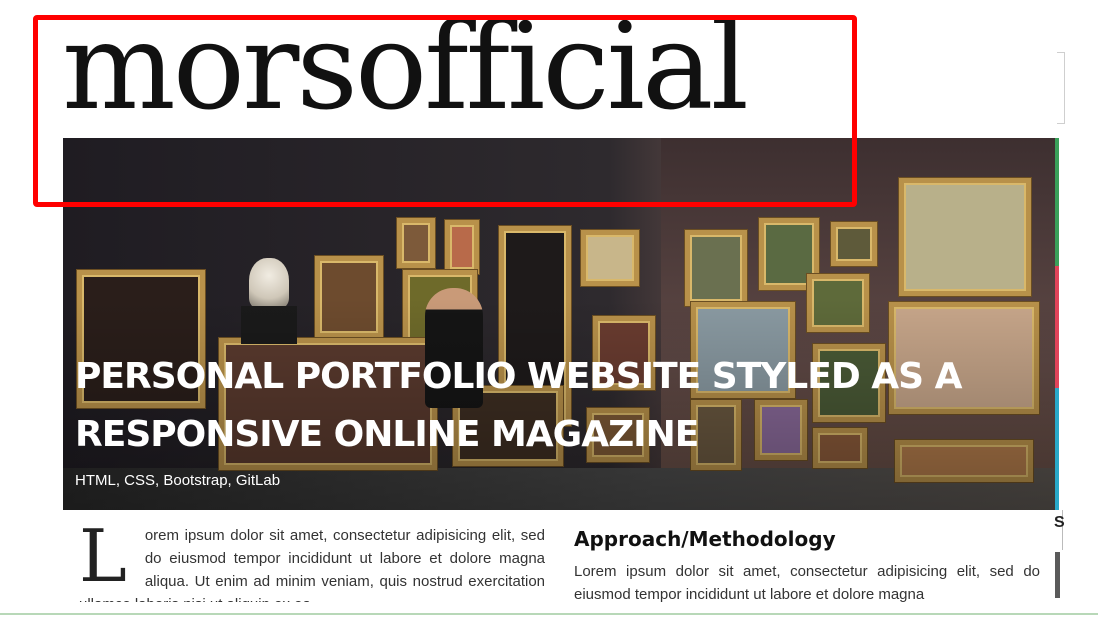  Describe the element at coordinates (854, 244) in the screenshot. I see `painting-still-life` at that location.